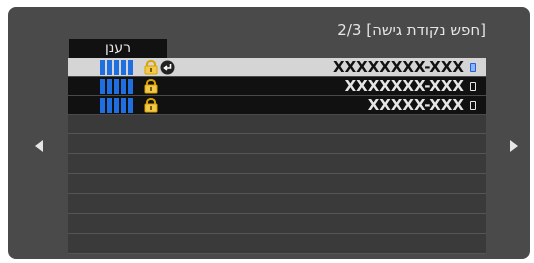 Image resolution: width=534 pixels, height=263 pixels. Describe the element at coordinates (404, 86) in the screenshot. I see `network-ssid: XXXXXXX-XXX` at that location.